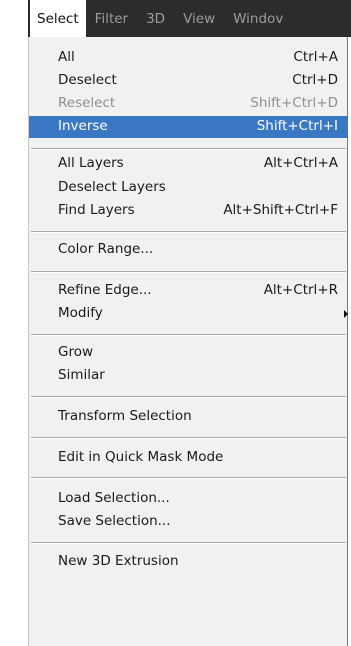  Describe the element at coordinates (118, 561) in the screenshot. I see `menu-item-label: New 3D Extrusion` at that location.